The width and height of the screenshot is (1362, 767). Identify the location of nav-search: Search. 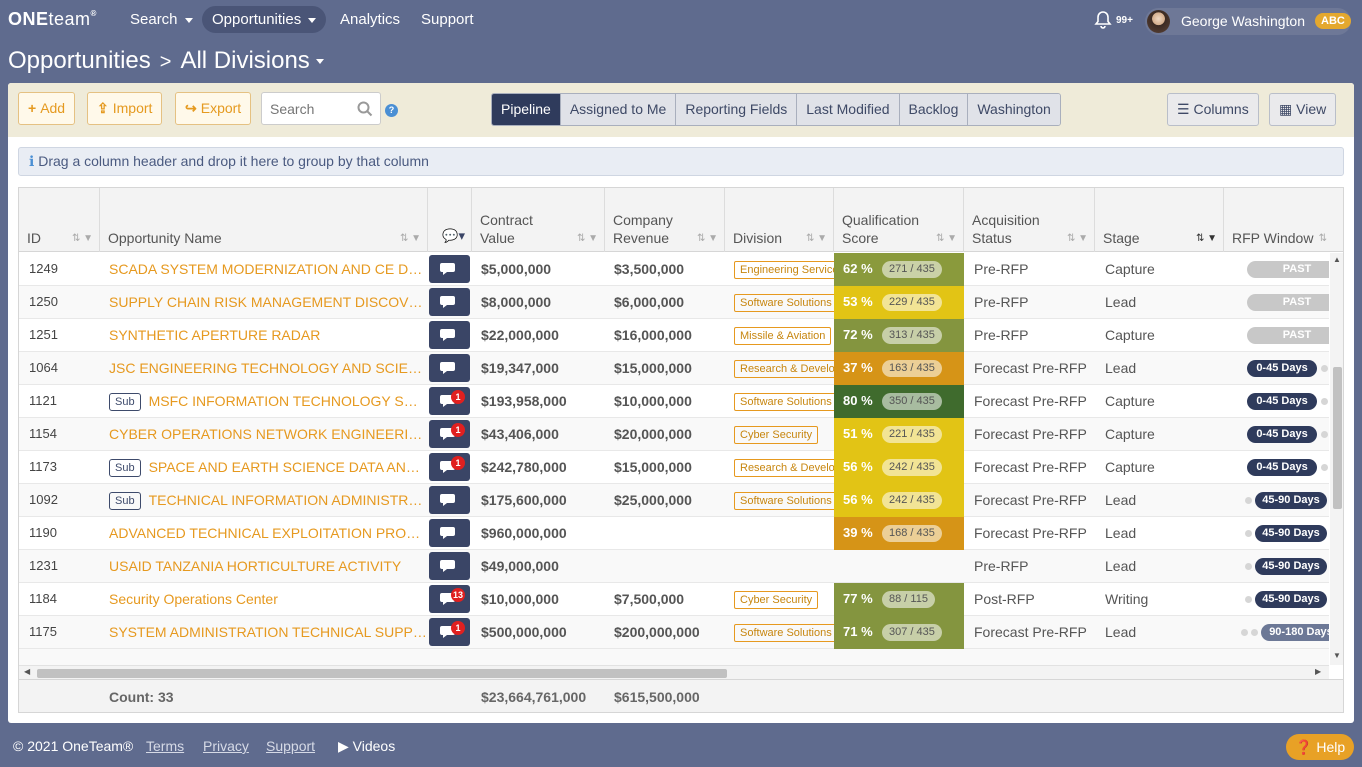
(161, 19).